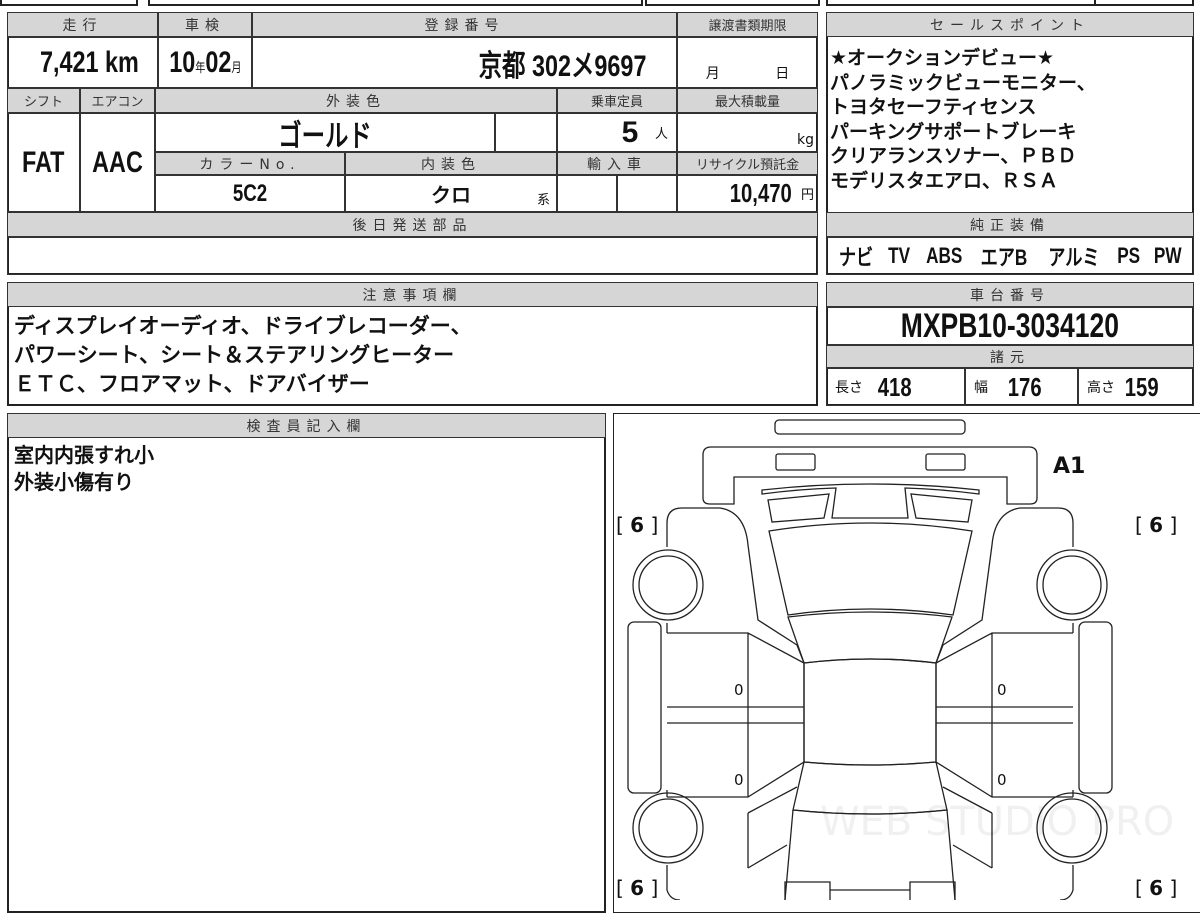  What do you see at coordinates (997, 822) in the screenshot?
I see `watermark: WEB STUDIO PRO` at bounding box center [997, 822].